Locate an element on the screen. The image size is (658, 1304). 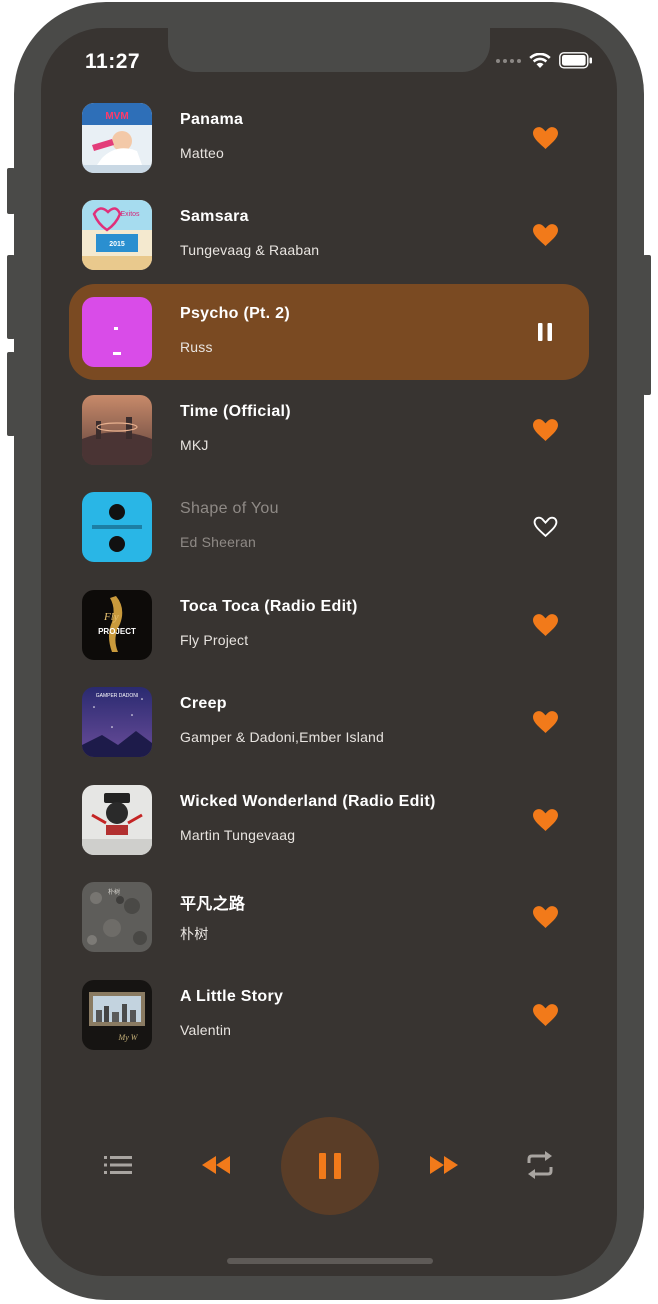
track-artist: Ed Sheeran is located at coordinates (218, 542).